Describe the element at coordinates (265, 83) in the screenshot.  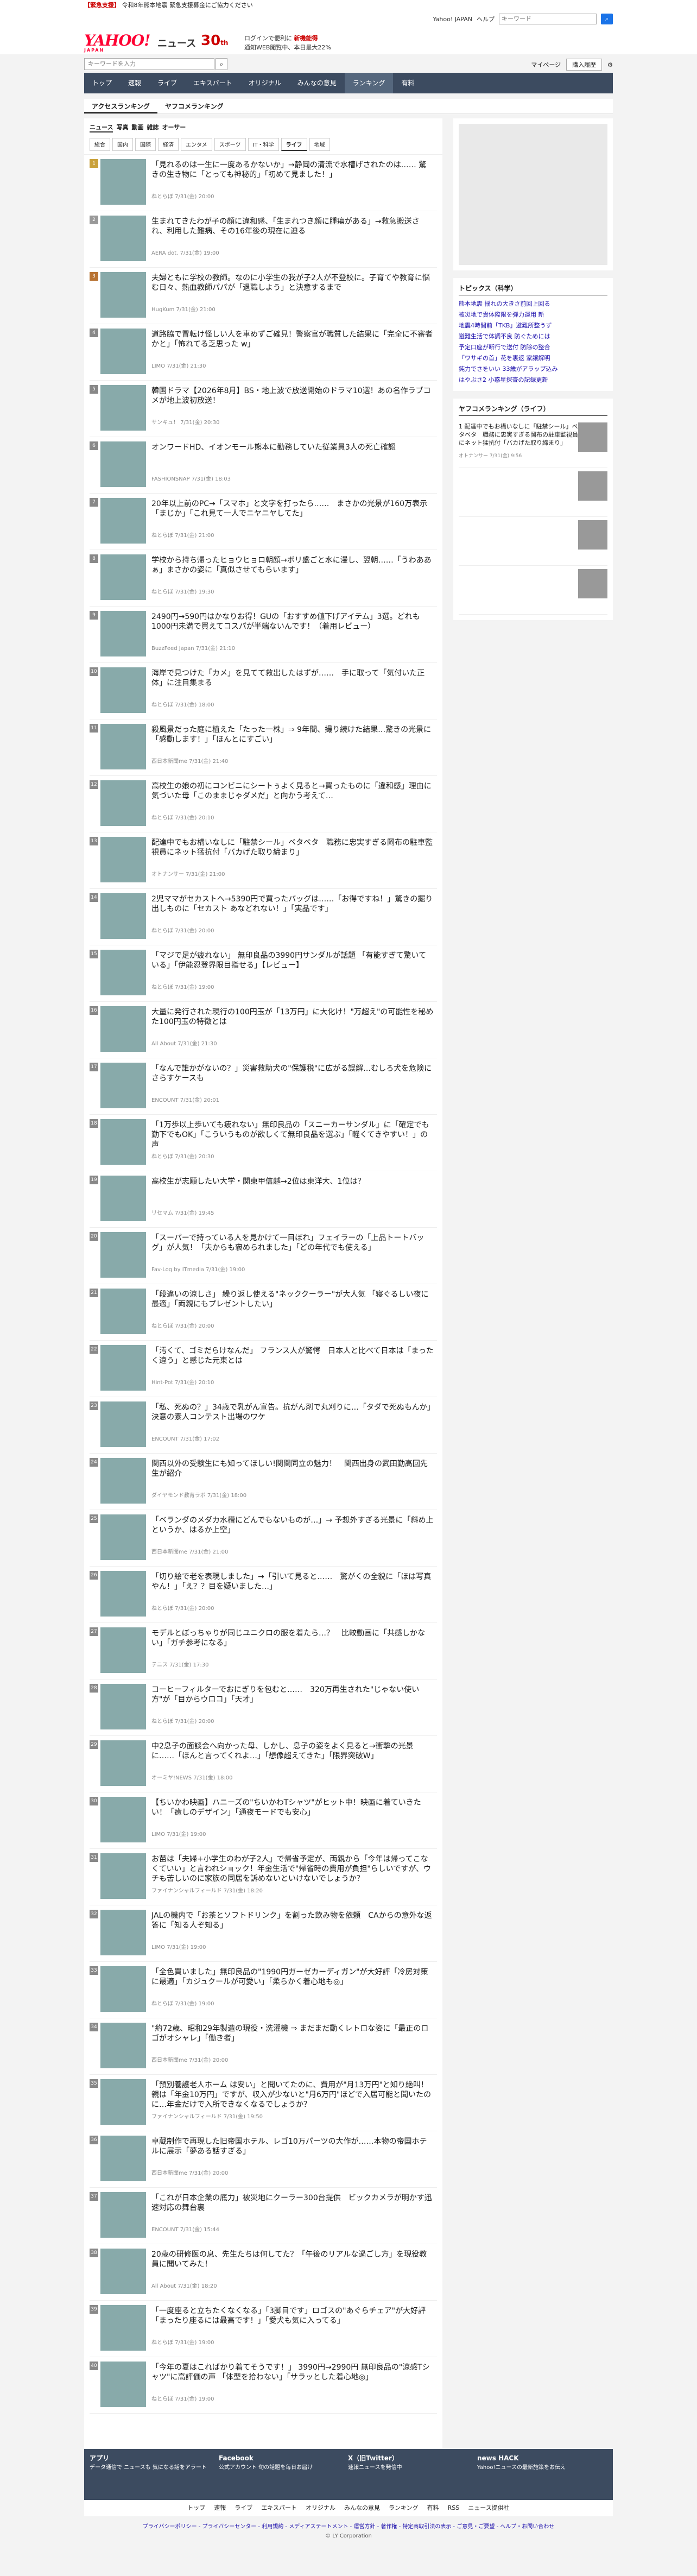
I see `nav-original: オリジナル` at that location.